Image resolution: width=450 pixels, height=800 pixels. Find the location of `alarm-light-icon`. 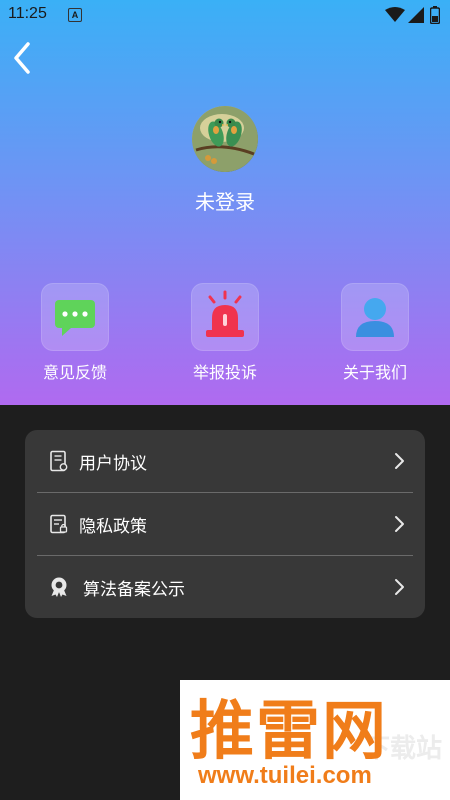

alarm-light-icon is located at coordinates (225, 313).